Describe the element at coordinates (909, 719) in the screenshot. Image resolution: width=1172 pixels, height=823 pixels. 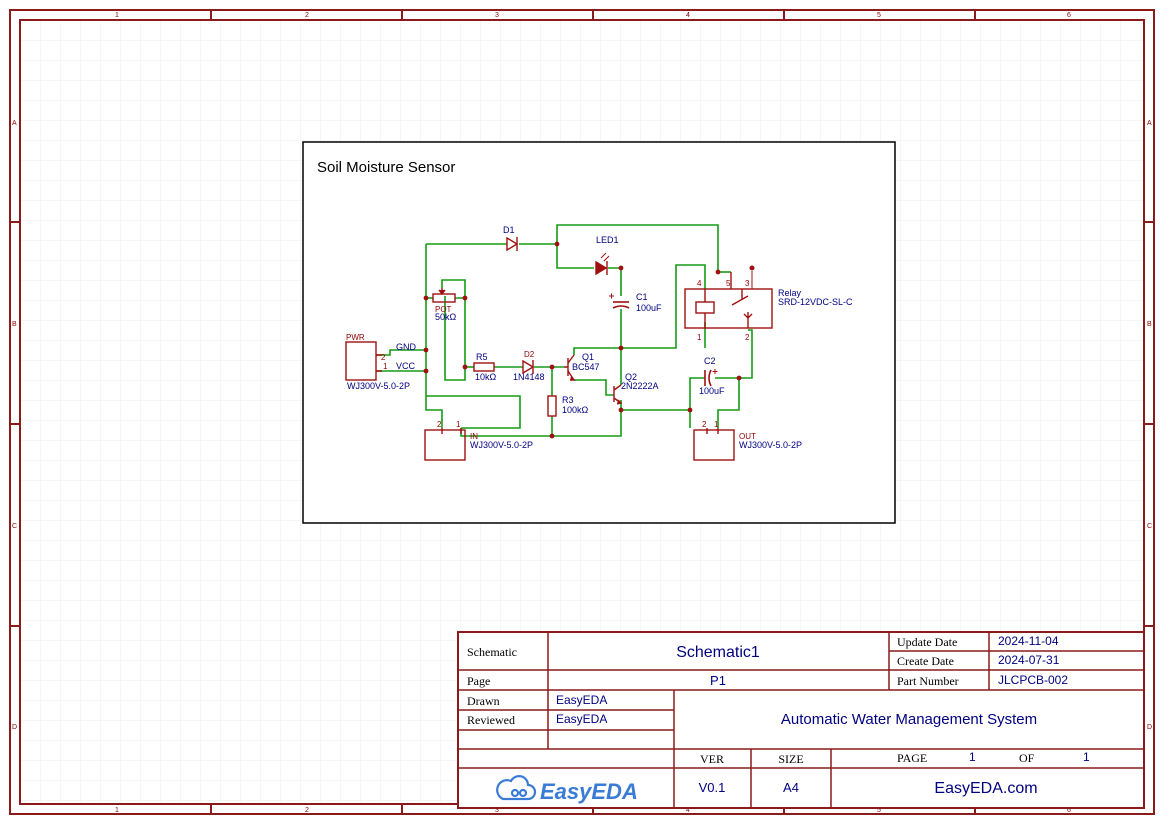
I see `project-title: Automatic Water Management System` at that location.